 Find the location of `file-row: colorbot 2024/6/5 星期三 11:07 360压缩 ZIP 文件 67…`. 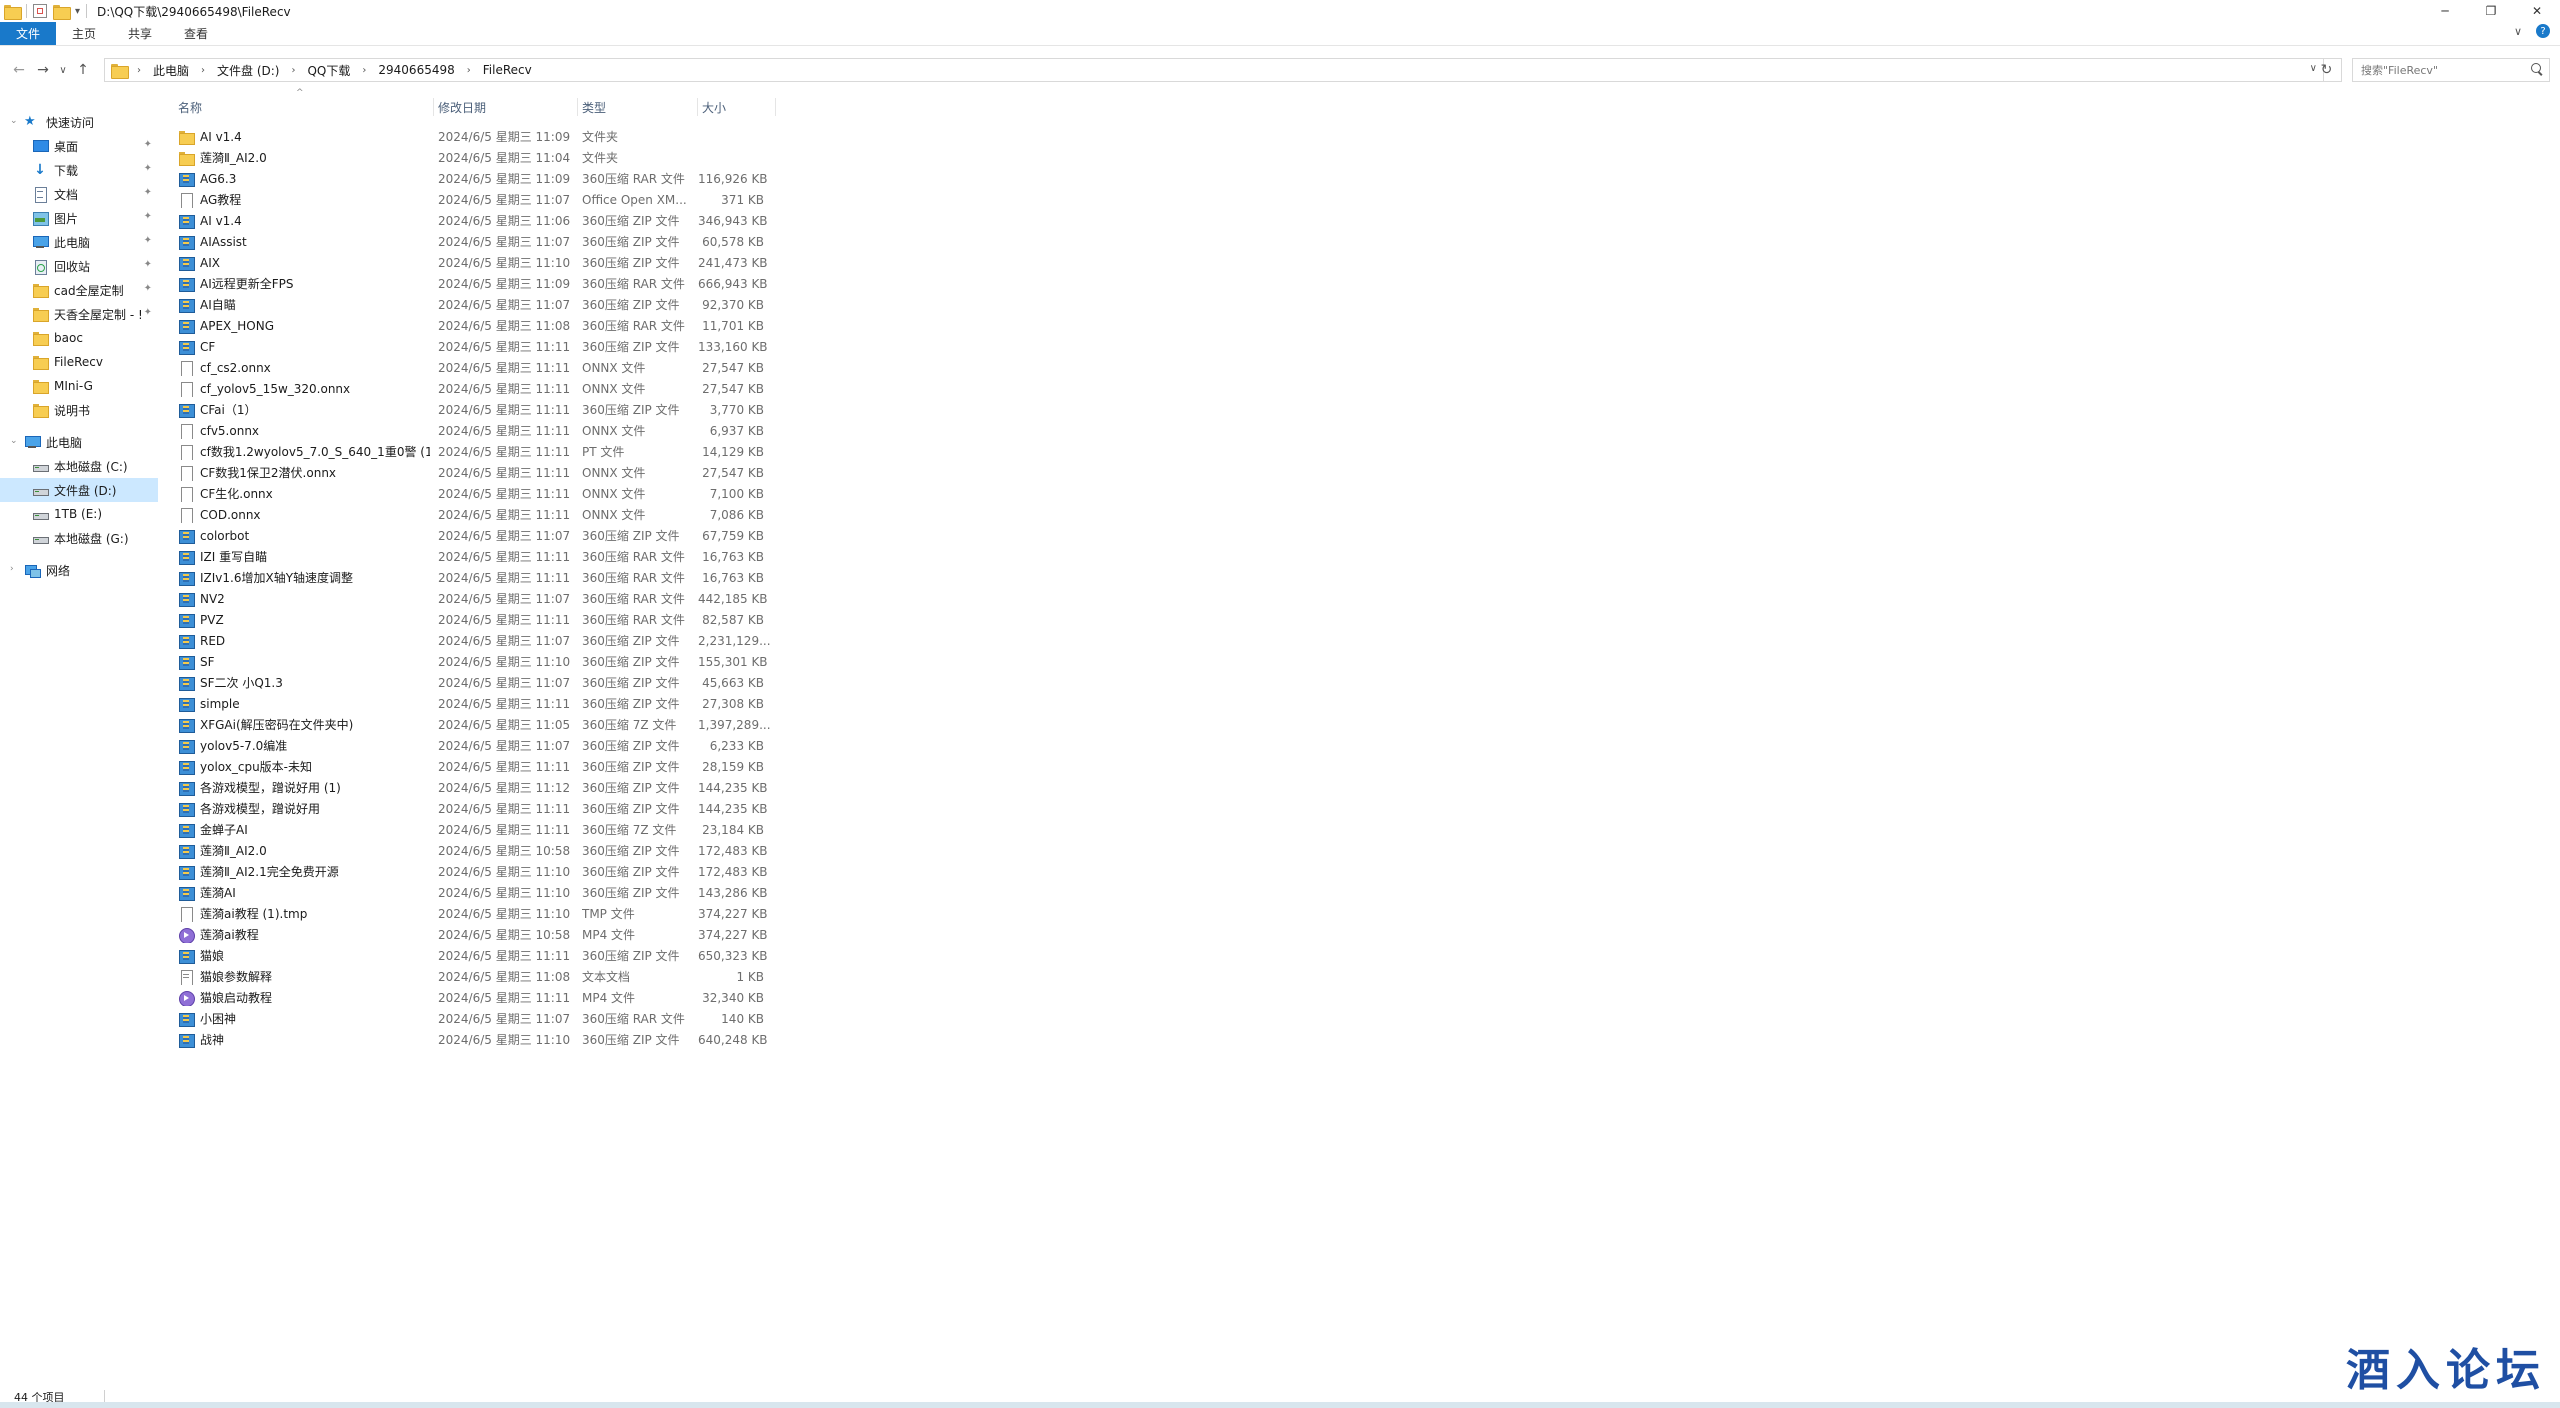

file-row: colorbot 2024/6/5 星期三 11:07 360压缩 ZIP 文件 67… is located at coordinates (470, 535).